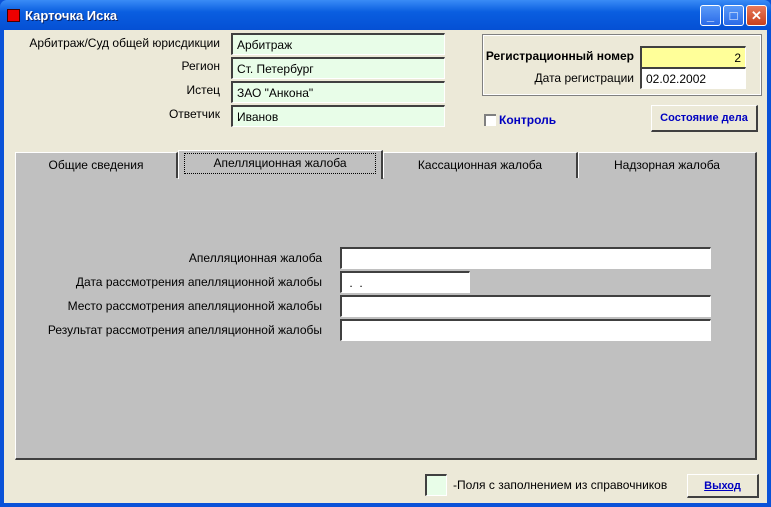 Image resolution: width=771 pixels, height=507 pixels. I want to click on legend-swatch, so click(436, 485).